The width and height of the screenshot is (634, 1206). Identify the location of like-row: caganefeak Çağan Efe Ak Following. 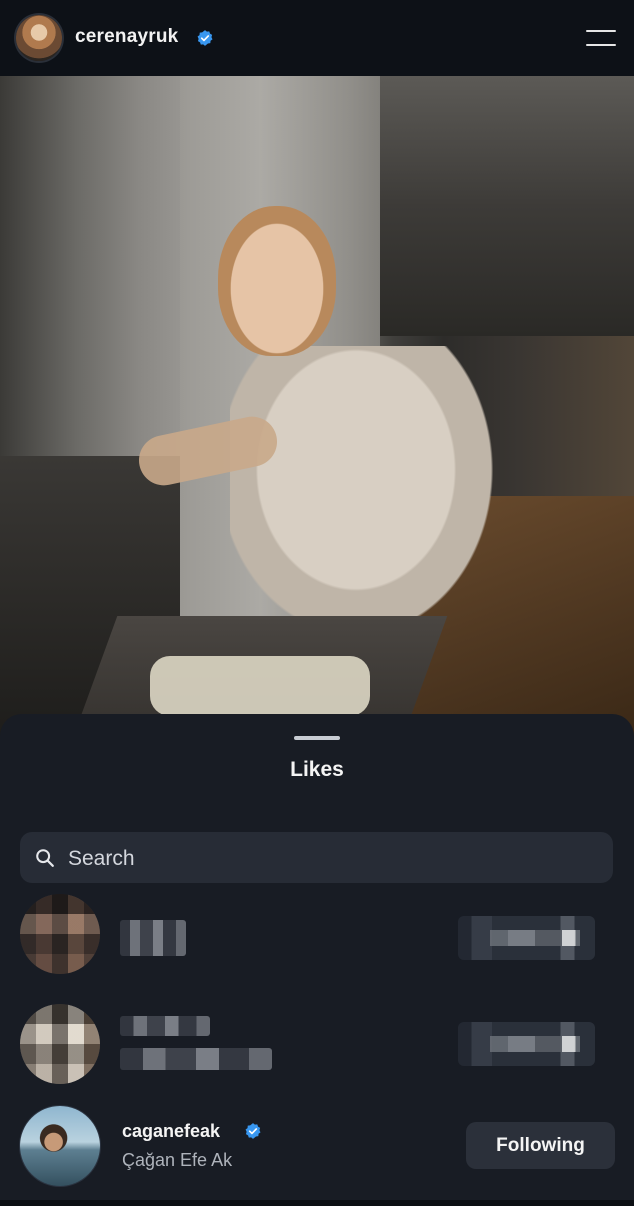
(317, 1156).